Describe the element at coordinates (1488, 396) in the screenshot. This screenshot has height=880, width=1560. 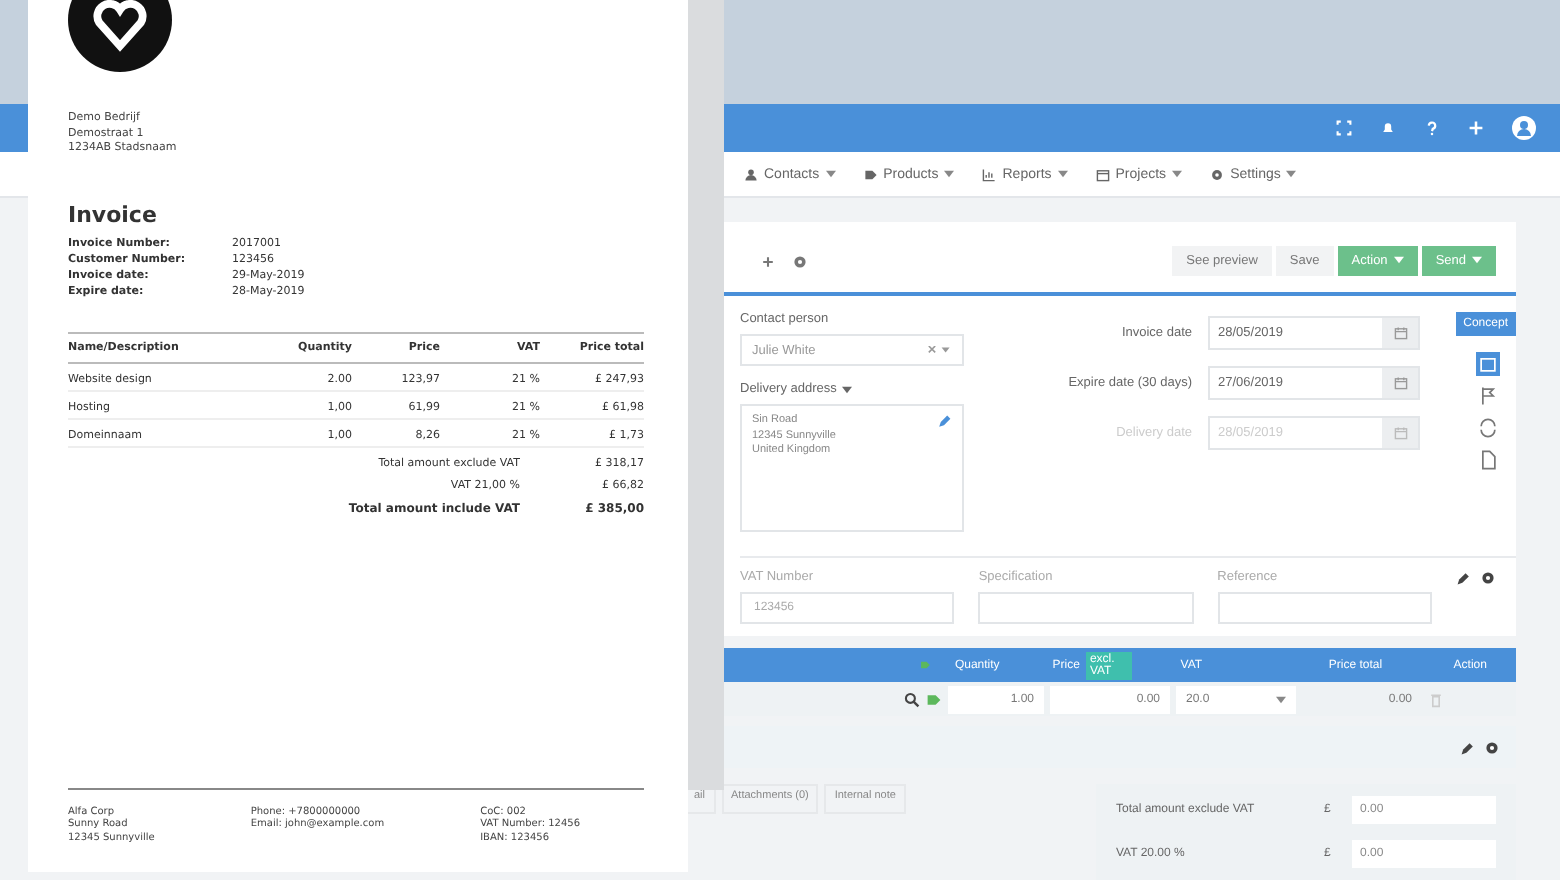
I see `flag-icon` at that location.